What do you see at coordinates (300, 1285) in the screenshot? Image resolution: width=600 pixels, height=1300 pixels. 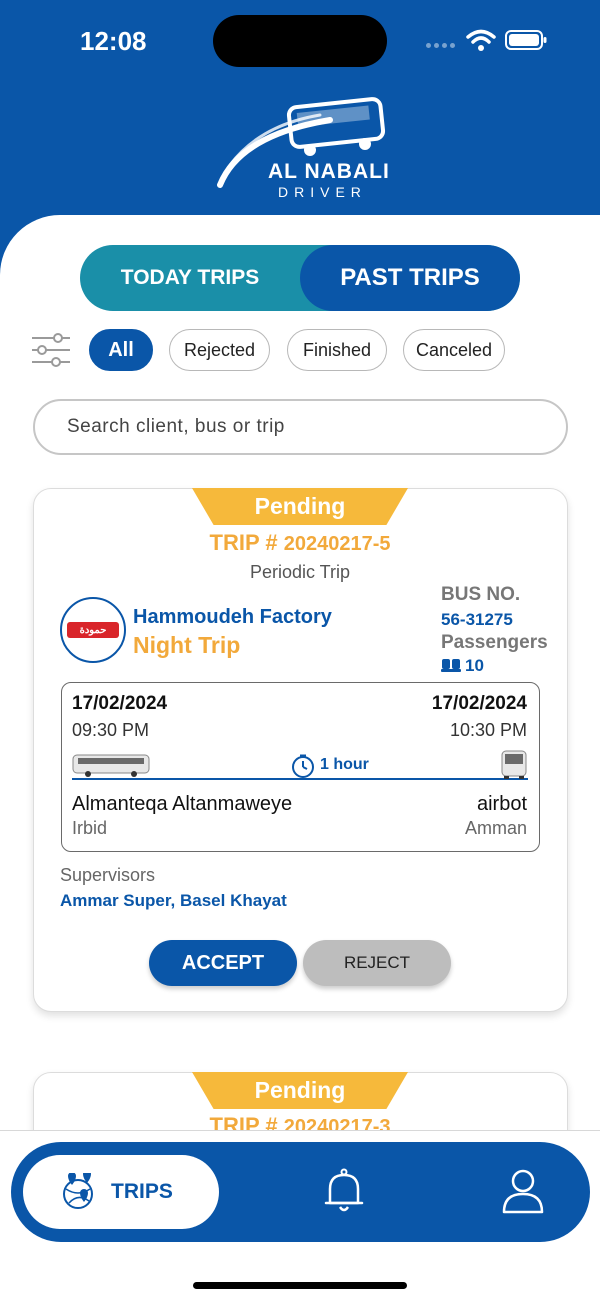 I see `home-indicator` at bounding box center [300, 1285].